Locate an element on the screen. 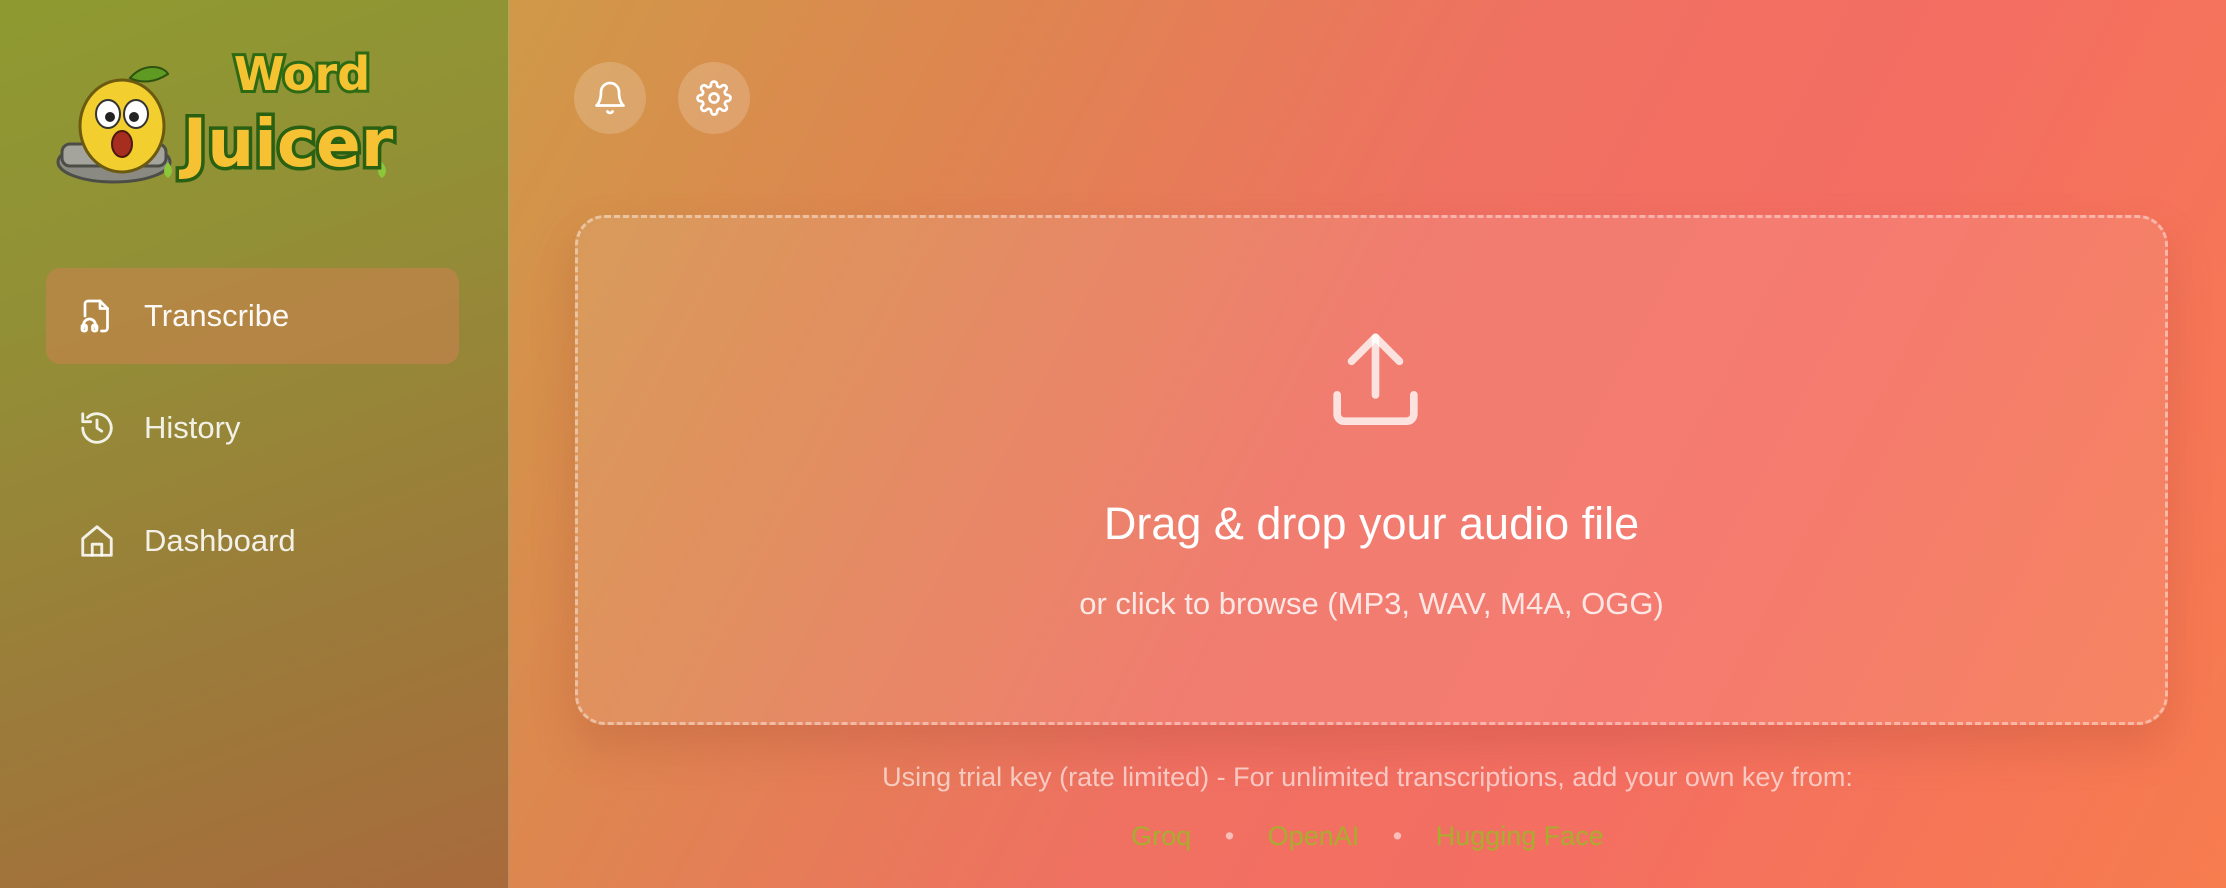  sidebar-item-transcribe: Transcribe is located at coordinates (252, 316).